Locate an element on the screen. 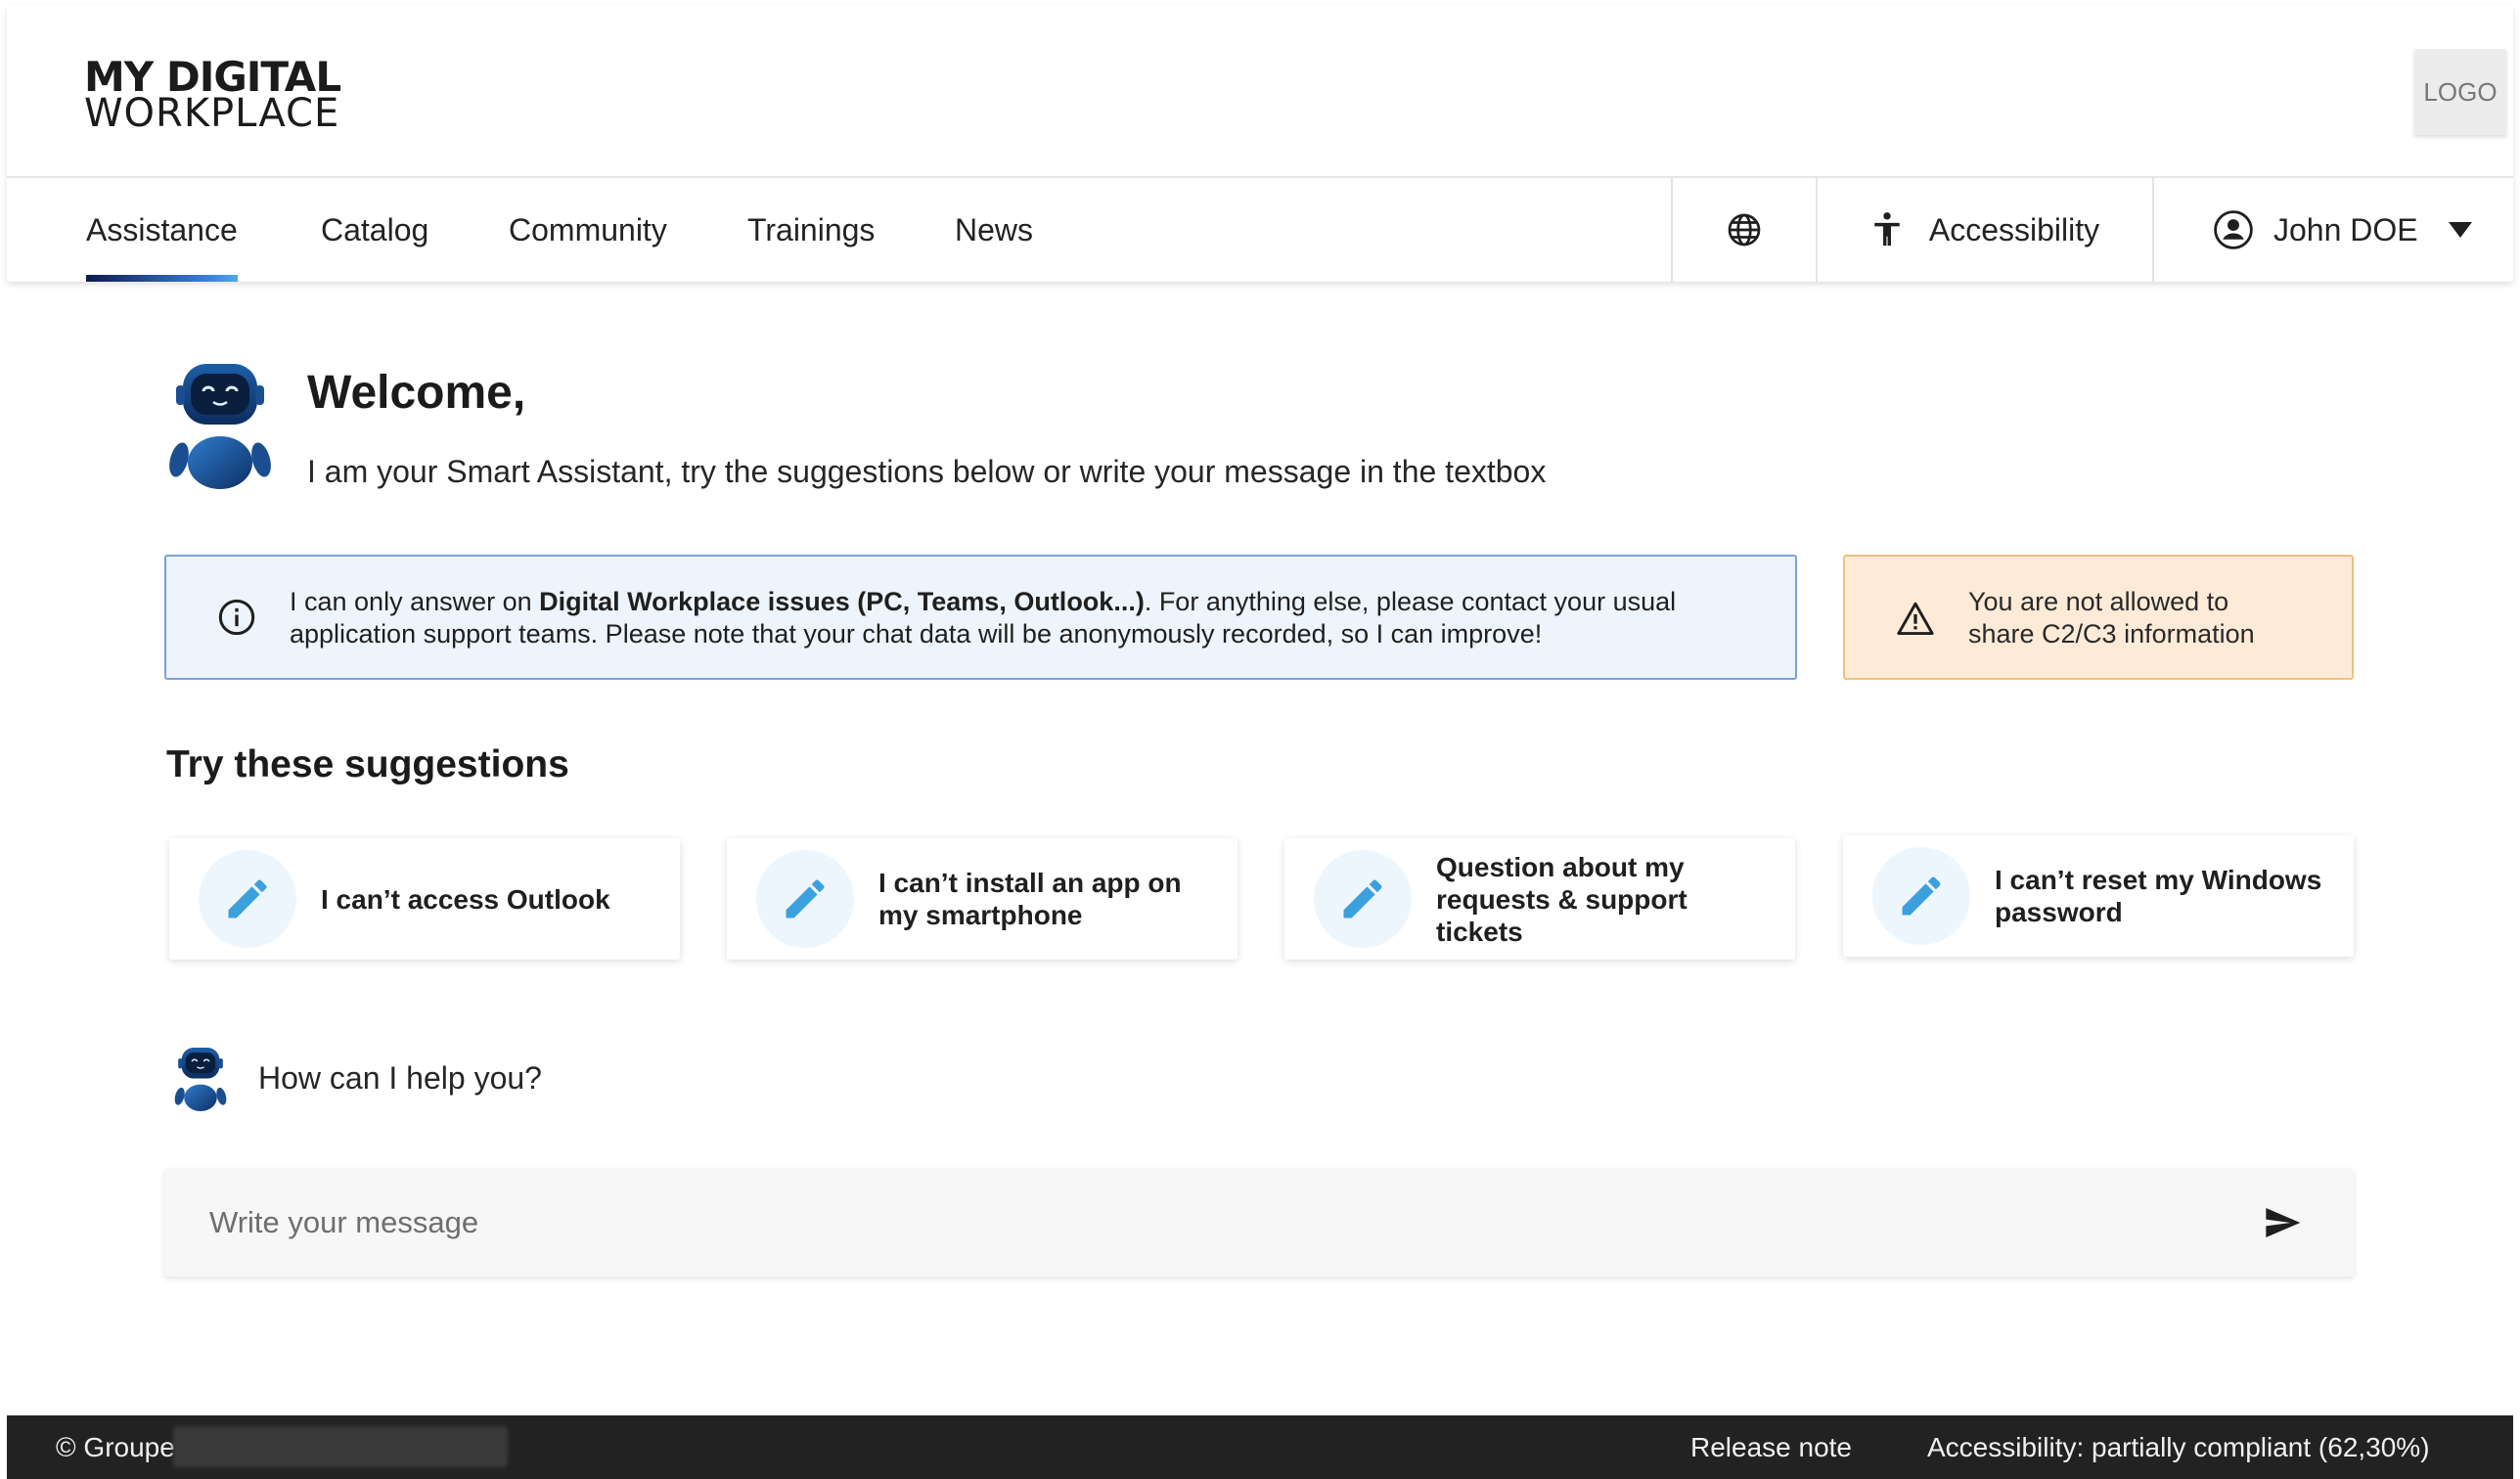 Image resolution: width=2520 pixels, height=1479 pixels. accessibility-label: Accessibility is located at coordinates (2014, 229).